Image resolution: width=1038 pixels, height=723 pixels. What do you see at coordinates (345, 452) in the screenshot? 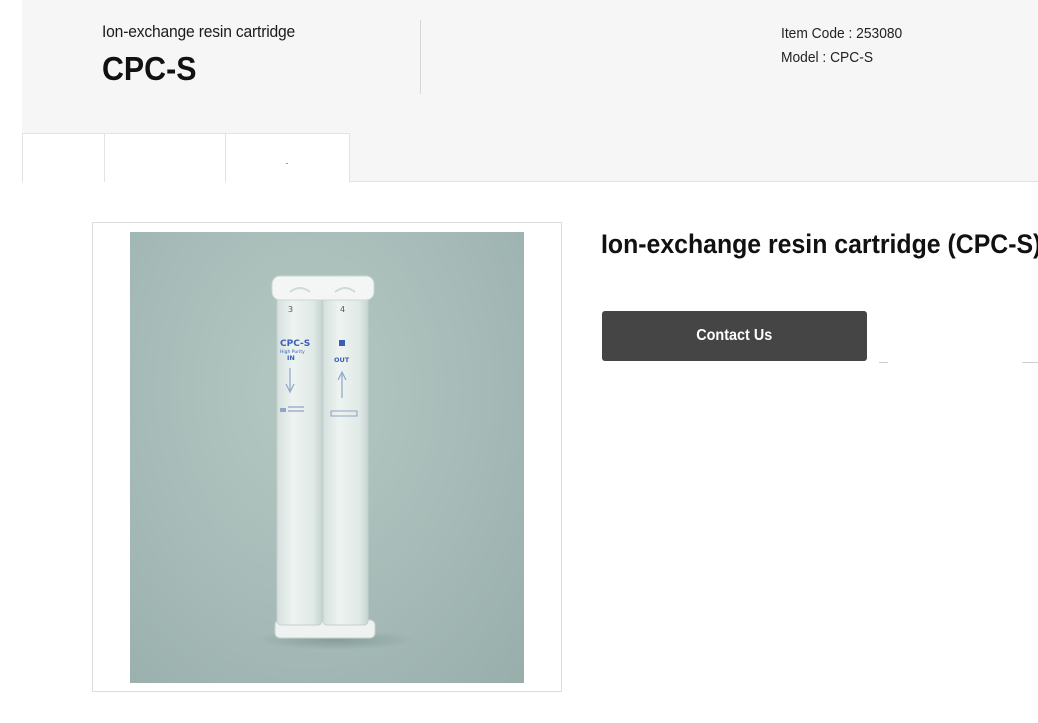
I see `right-cartridge-tube` at bounding box center [345, 452].